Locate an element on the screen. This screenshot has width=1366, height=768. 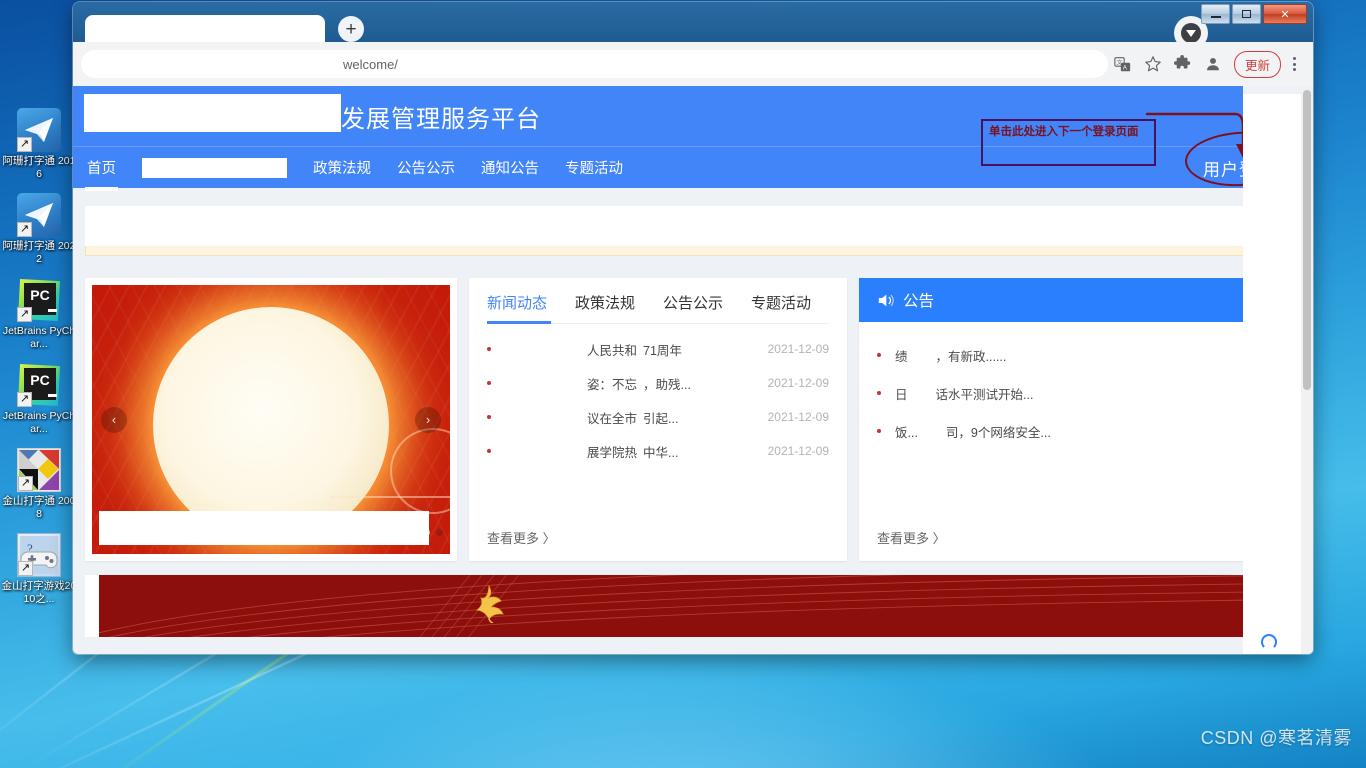
image-carousel: ‹ › is located at coordinates (271, 419).